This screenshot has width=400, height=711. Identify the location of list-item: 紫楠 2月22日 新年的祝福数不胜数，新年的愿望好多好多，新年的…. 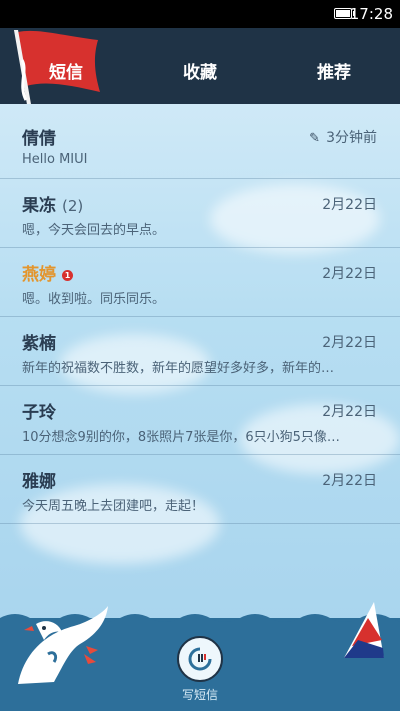
(200, 351).